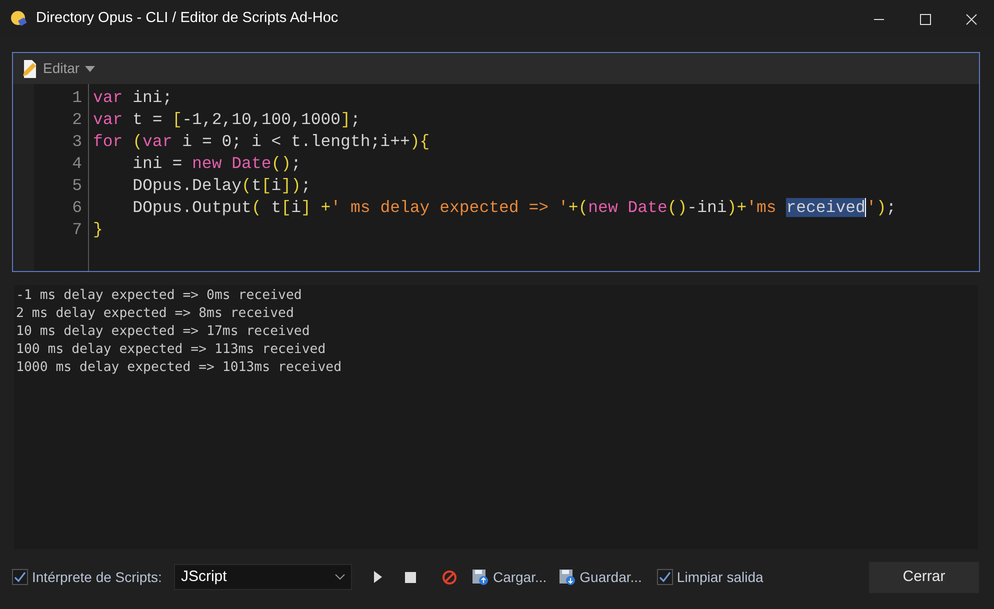  What do you see at coordinates (97, 577) in the screenshot?
I see `checkbox-label: Intérprete de Scripts:` at bounding box center [97, 577].